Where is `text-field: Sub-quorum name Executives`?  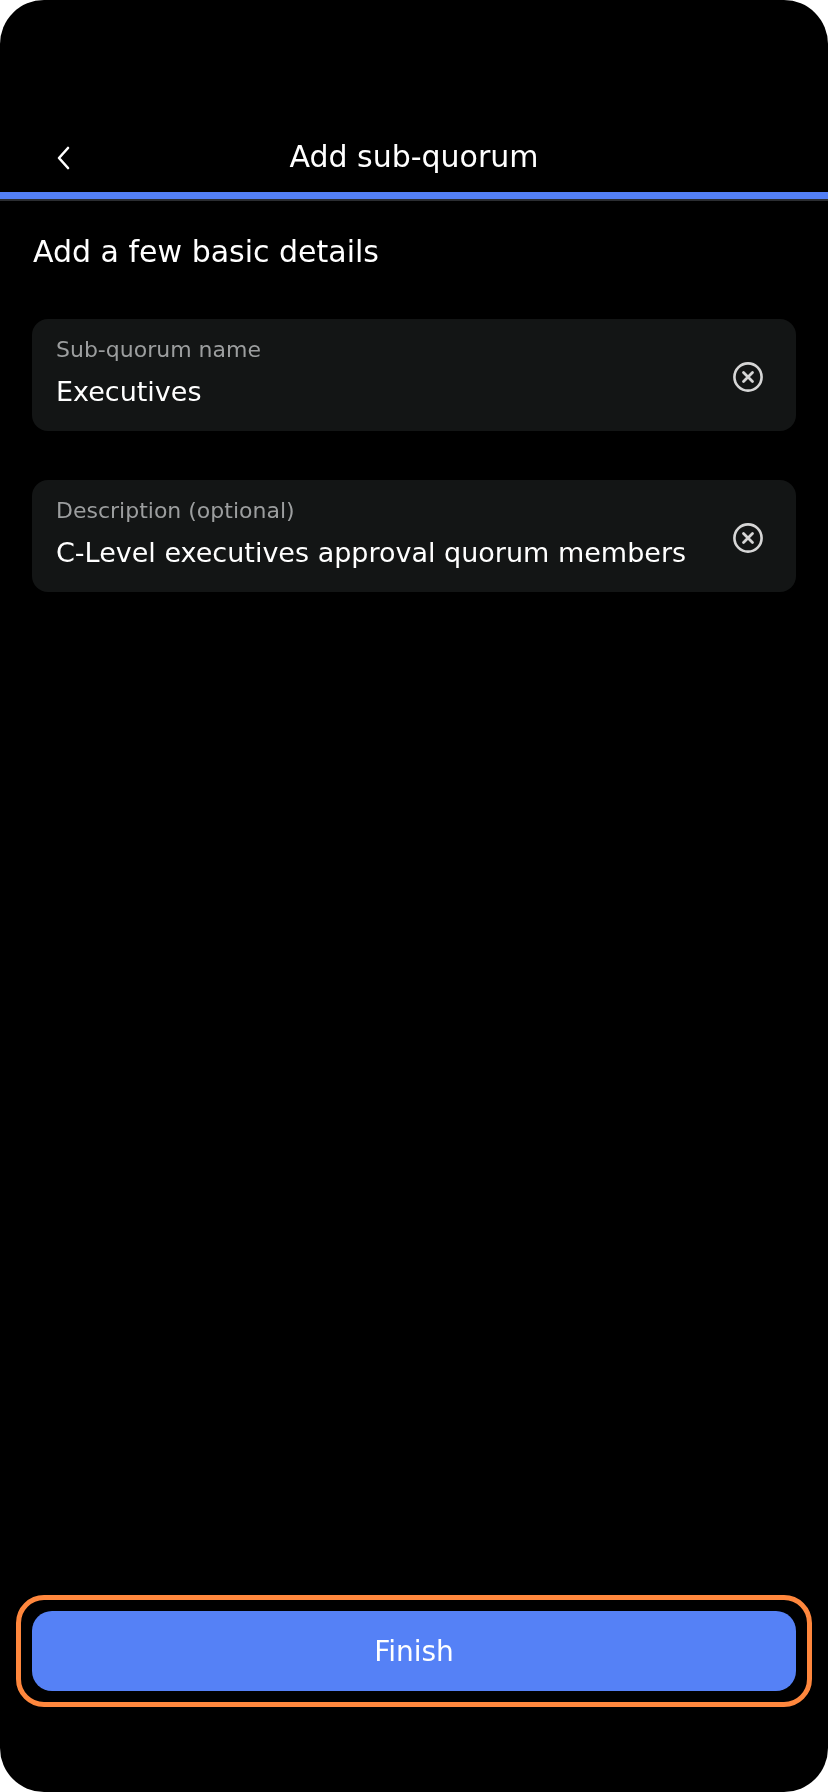
text-field: Sub-quorum name Executives is located at coordinates (414, 375).